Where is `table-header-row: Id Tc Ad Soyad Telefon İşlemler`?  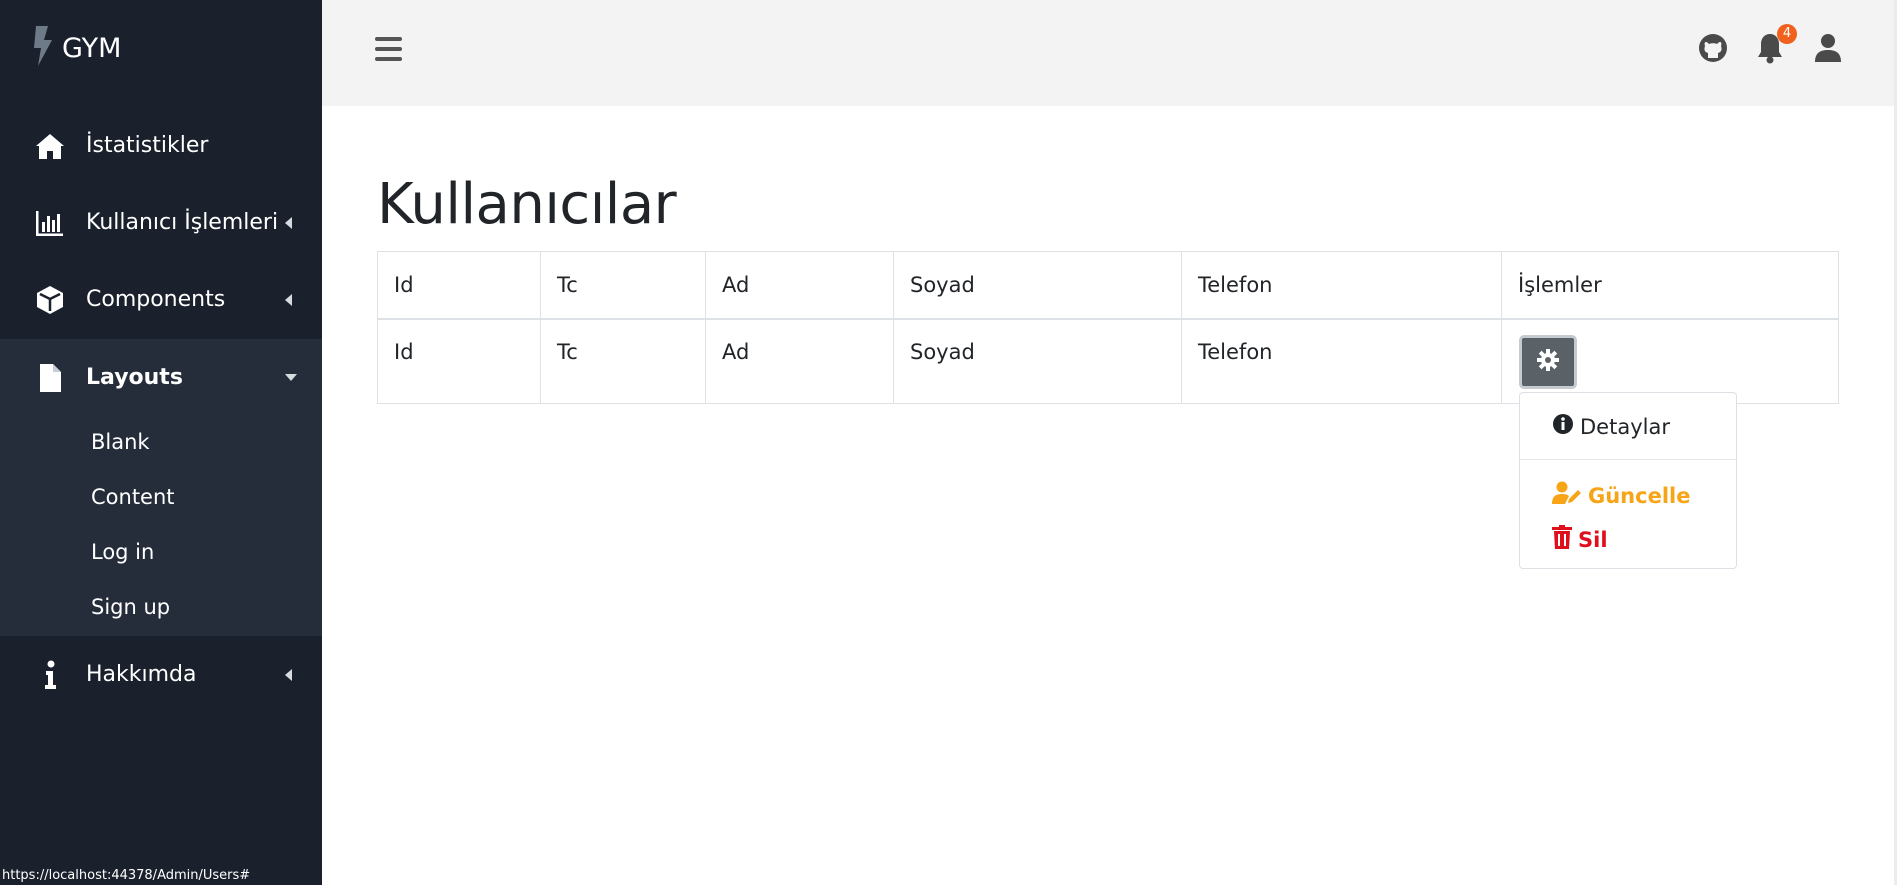 table-header-row: Id Tc Ad Soyad Telefon İşlemler is located at coordinates (1108, 285).